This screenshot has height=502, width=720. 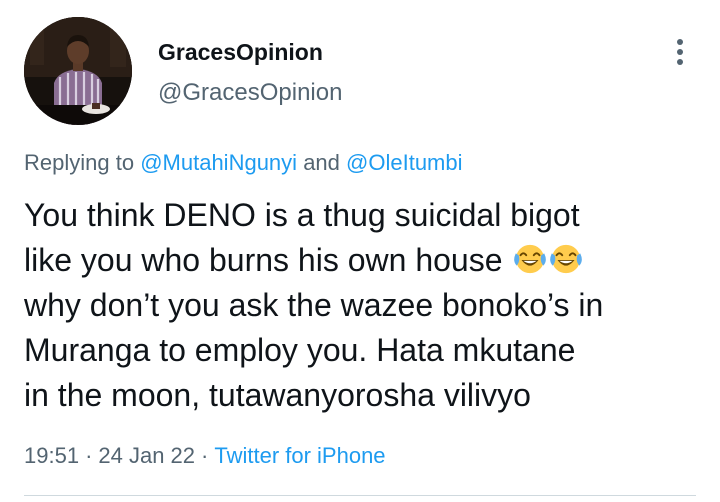 I want to click on tweet-date: 24 Jan 22, so click(x=146, y=455).